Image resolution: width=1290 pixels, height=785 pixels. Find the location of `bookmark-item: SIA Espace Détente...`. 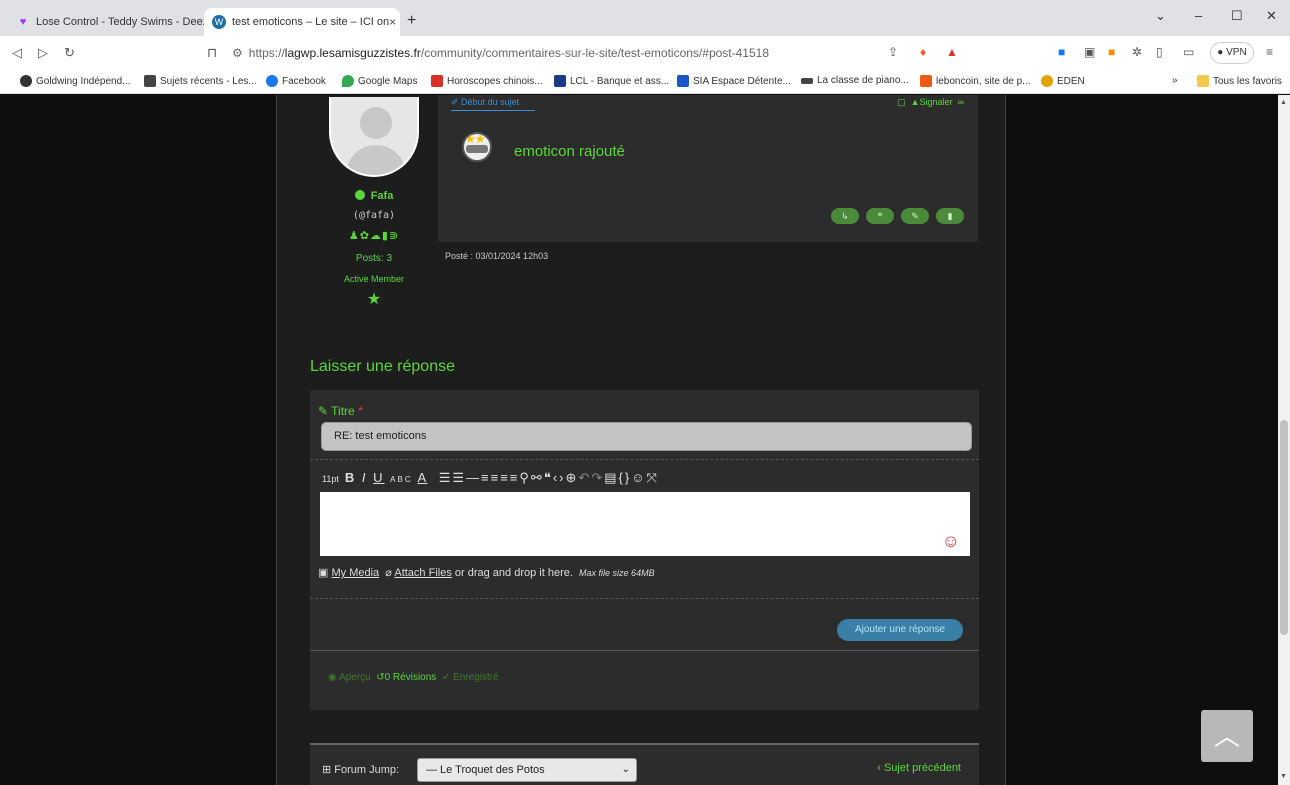

bookmark-item: SIA Espace Détente... is located at coordinates (734, 81).